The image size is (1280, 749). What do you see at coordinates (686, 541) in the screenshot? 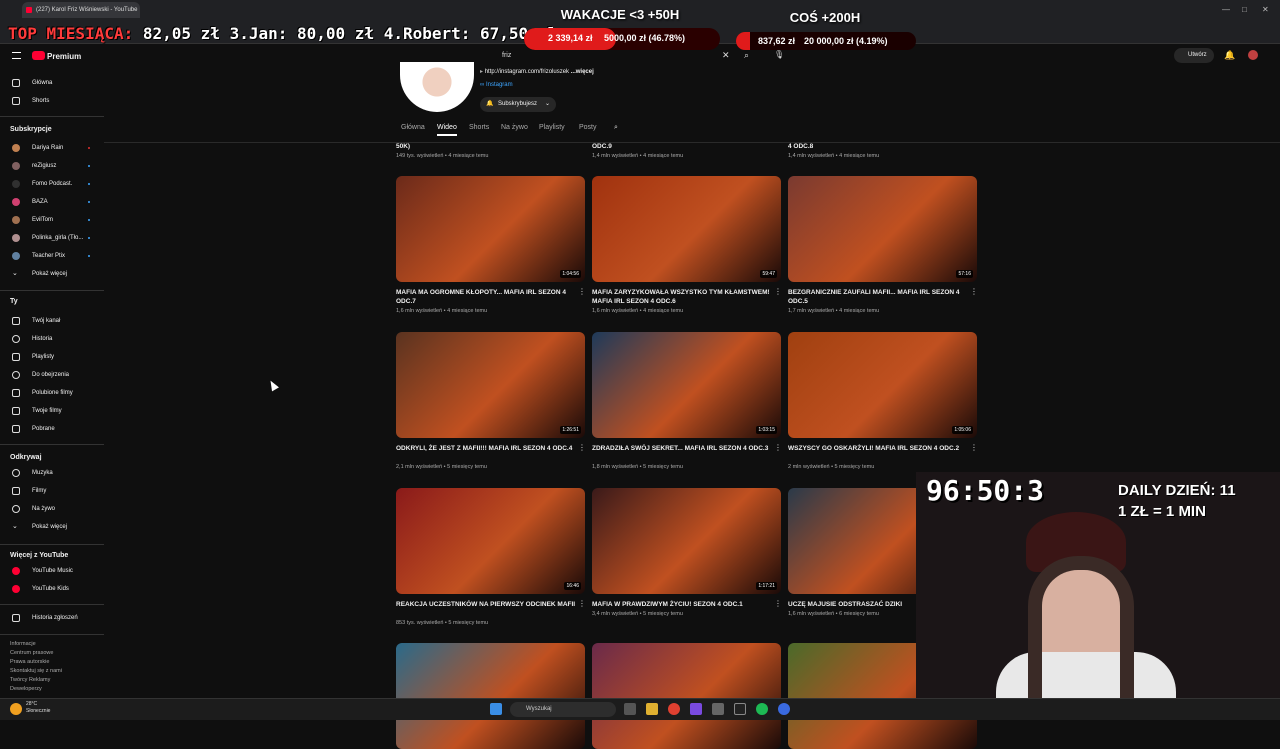
I see `video-thumbnail: 1:17:21` at bounding box center [686, 541].